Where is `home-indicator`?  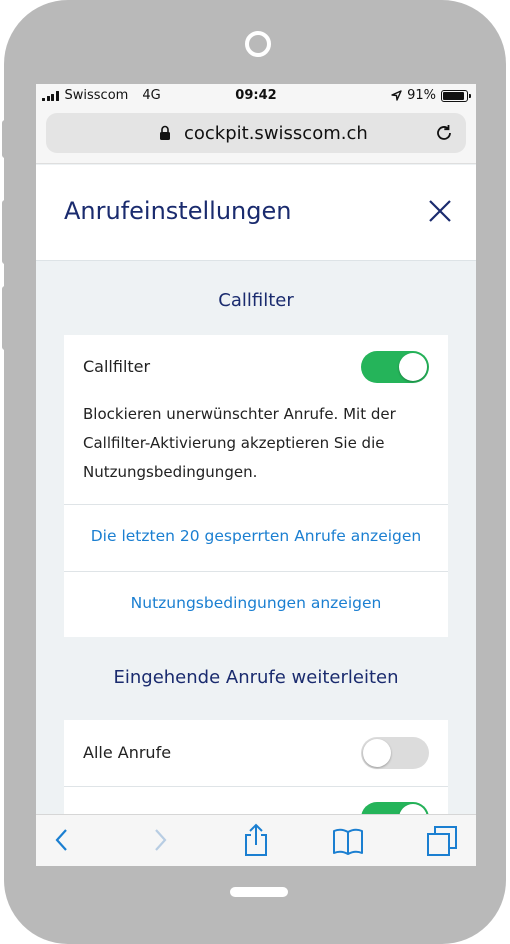 home-indicator is located at coordinates (259, 892).